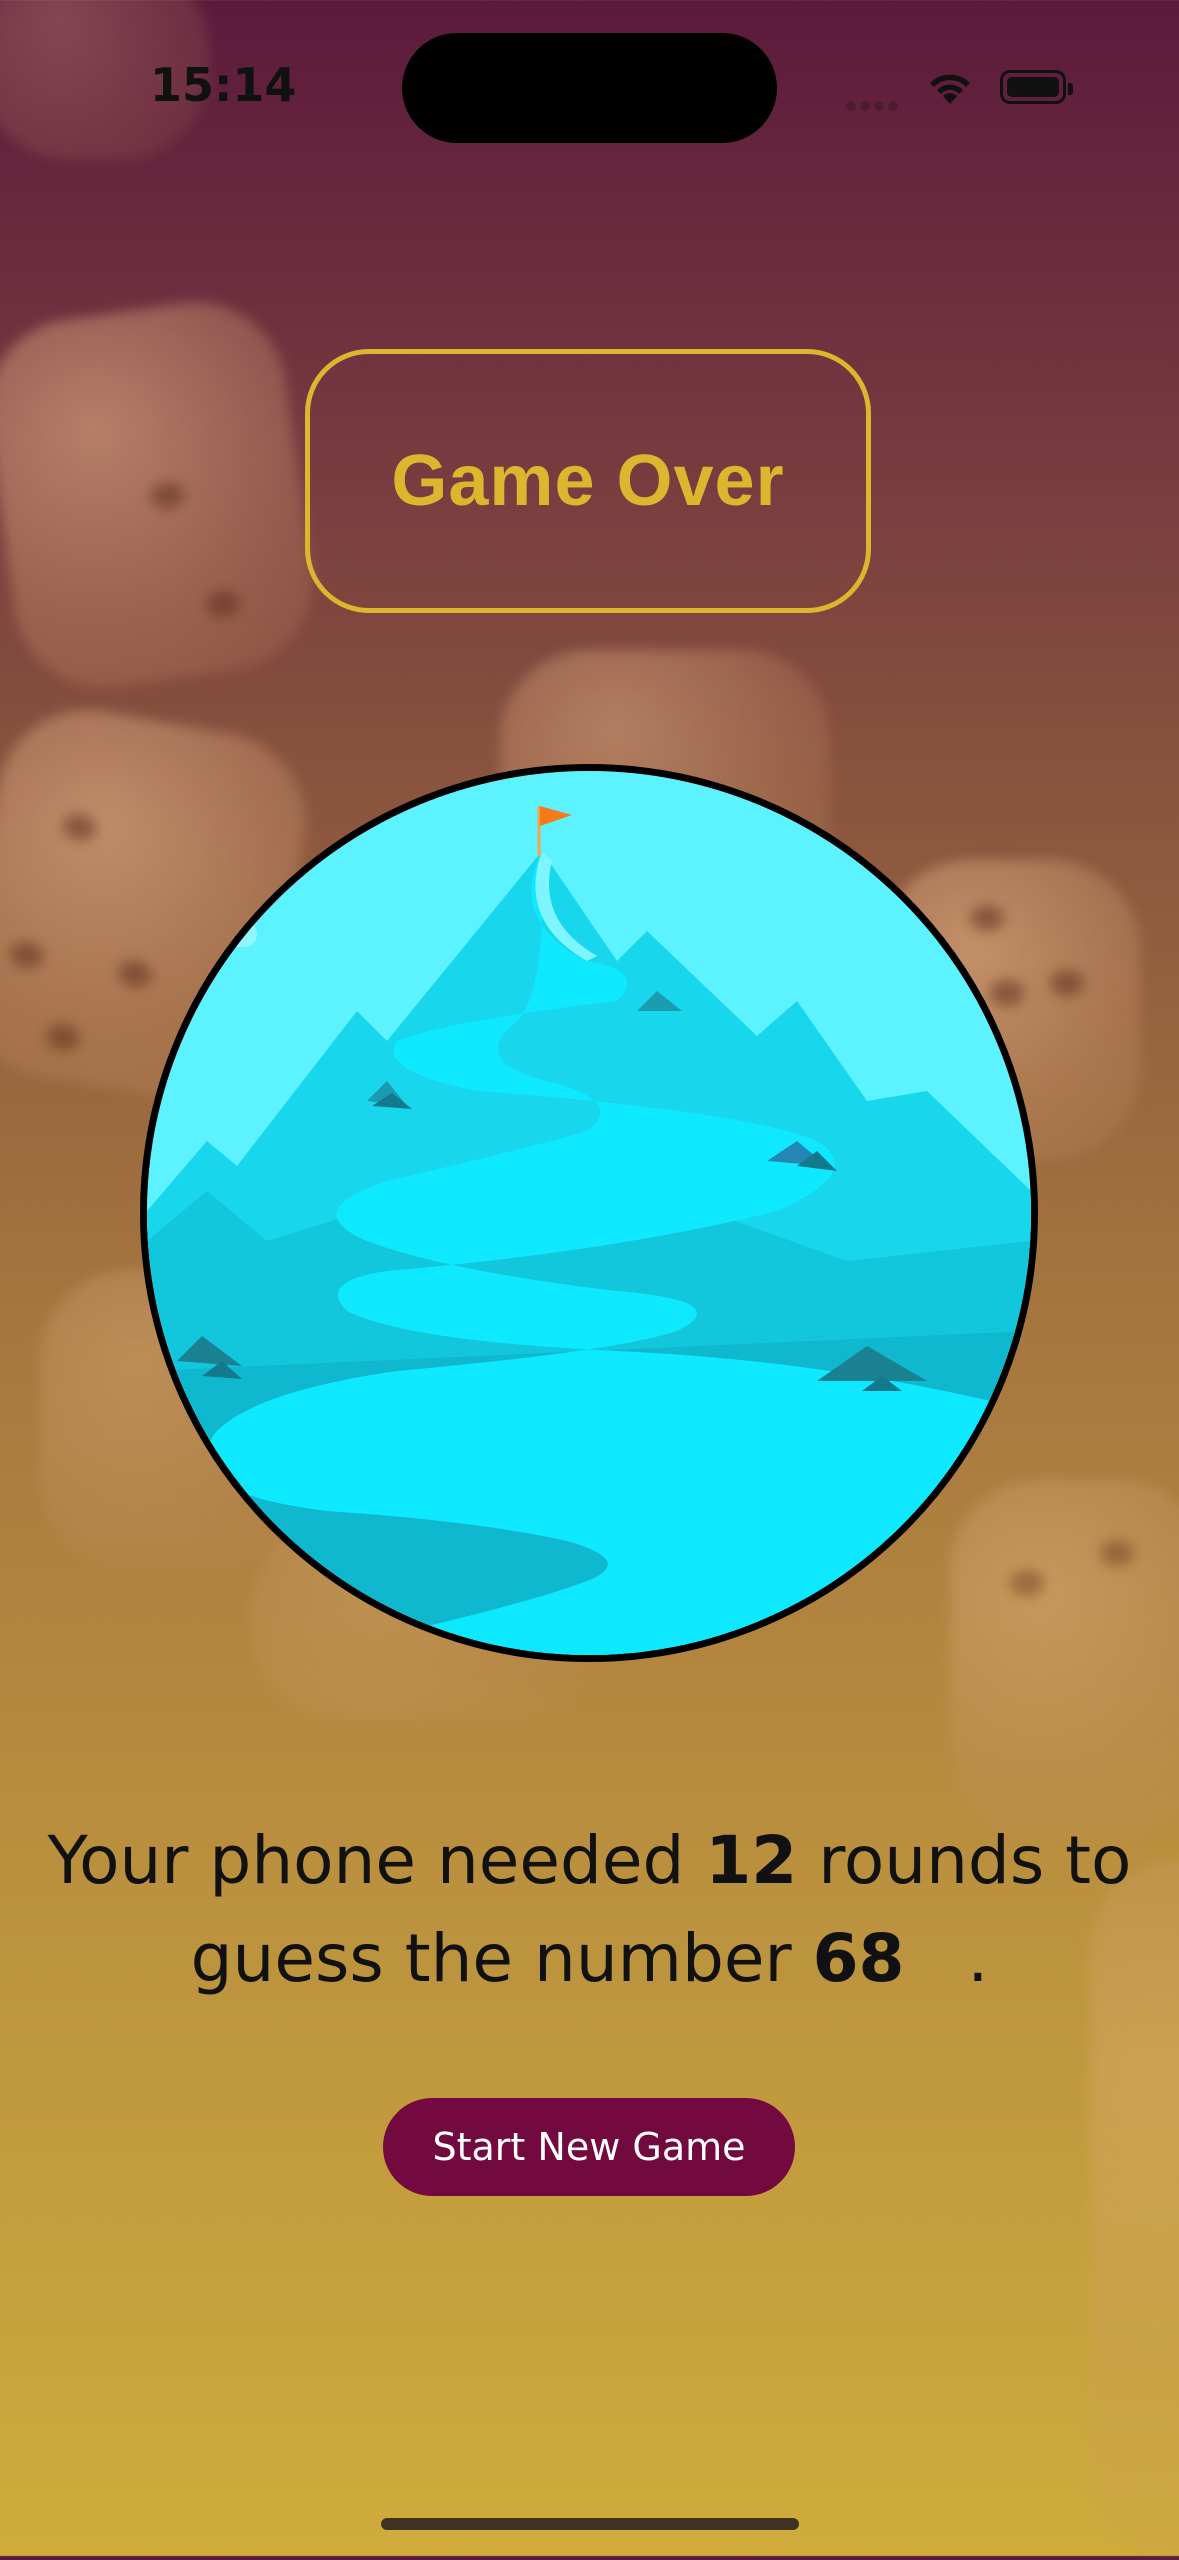 The height and width of the screenshot is (2560, 1179). What do you see at coordinates (950, 89) in the screenshot?
I see `wifi-icon` at bounding box center [950, 89].